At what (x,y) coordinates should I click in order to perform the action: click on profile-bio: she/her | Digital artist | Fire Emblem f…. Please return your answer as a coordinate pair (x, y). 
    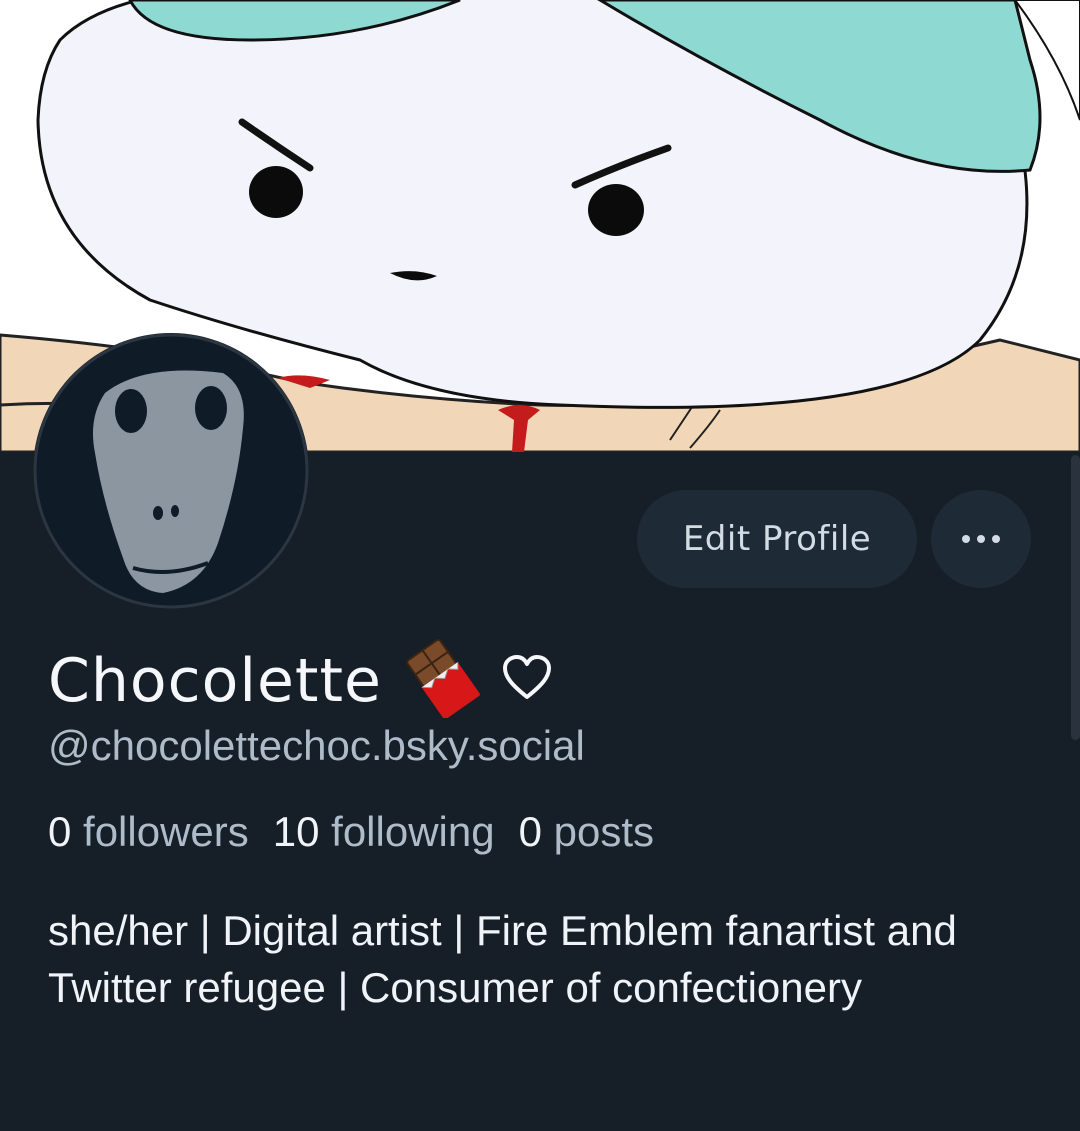
    Looking at the image, I should click on (502, 959).